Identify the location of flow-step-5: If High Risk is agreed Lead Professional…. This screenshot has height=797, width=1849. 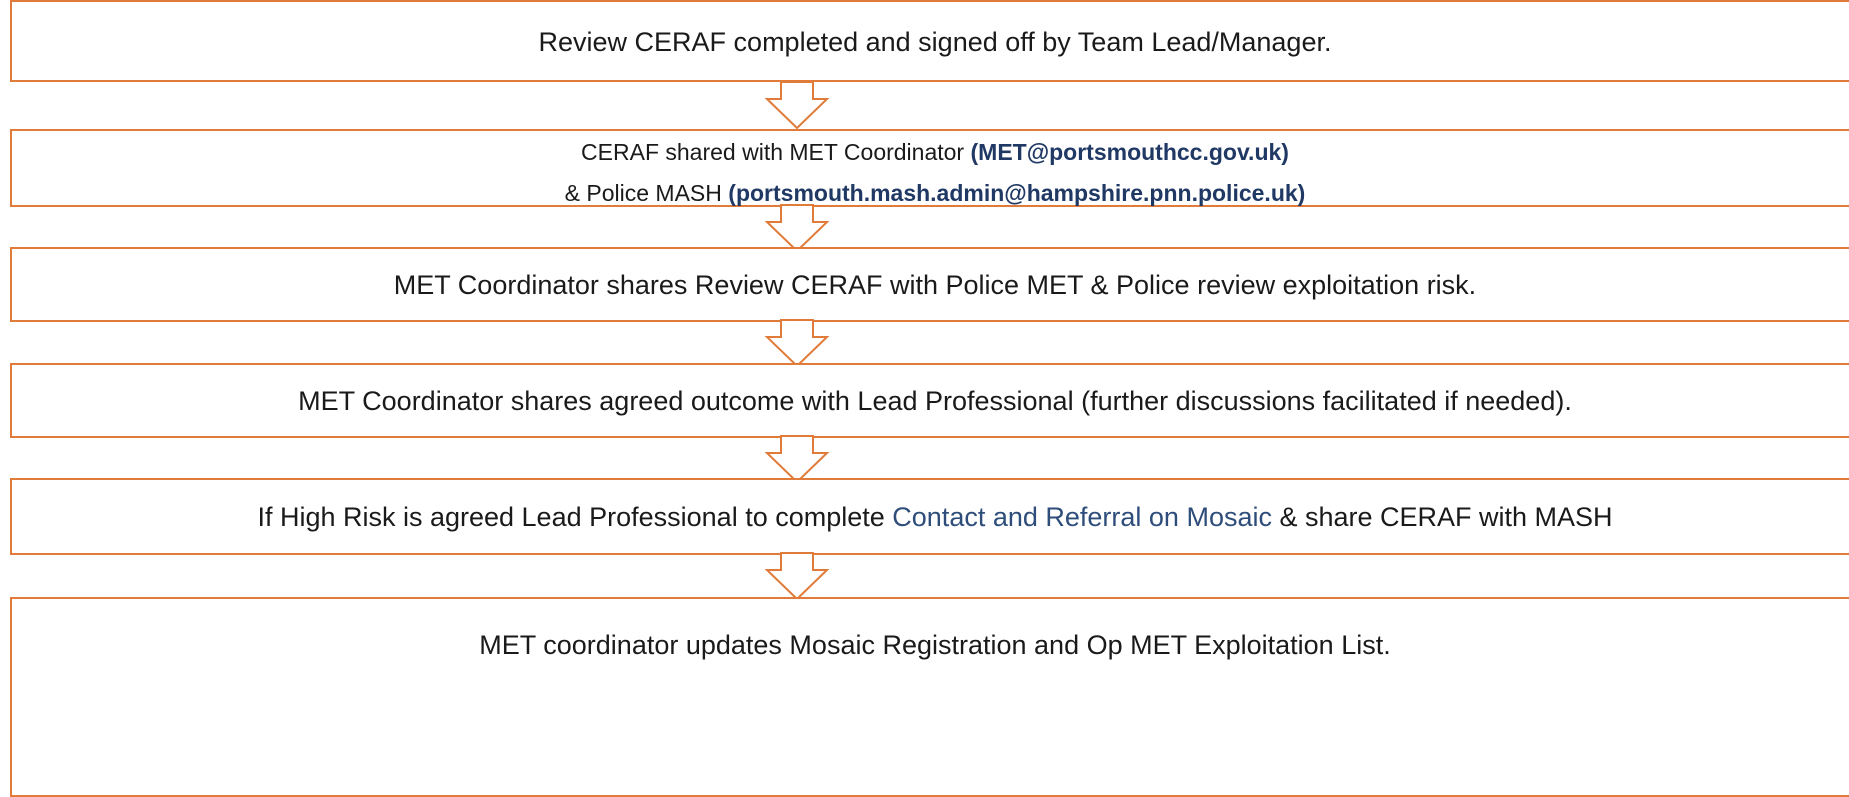
(929, 516).